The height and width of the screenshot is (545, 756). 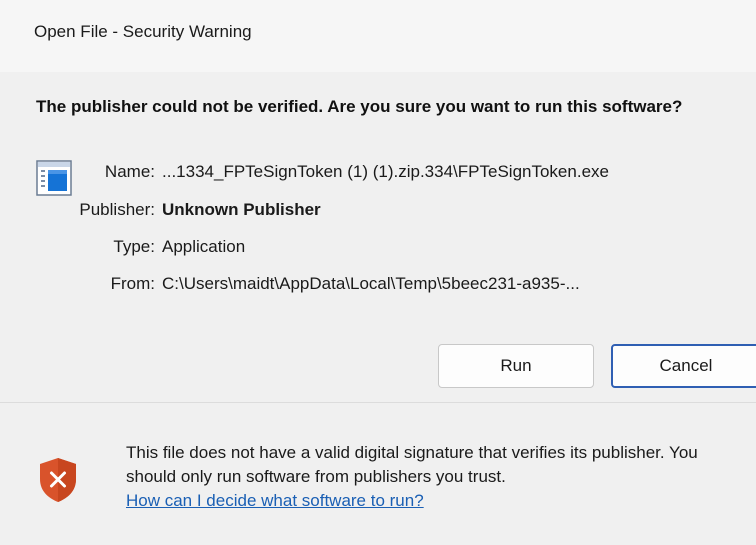 What do you see at coordinates (132, 283) in the screenshot?
I see `from-label: From:` at bounding box center [132, 283].